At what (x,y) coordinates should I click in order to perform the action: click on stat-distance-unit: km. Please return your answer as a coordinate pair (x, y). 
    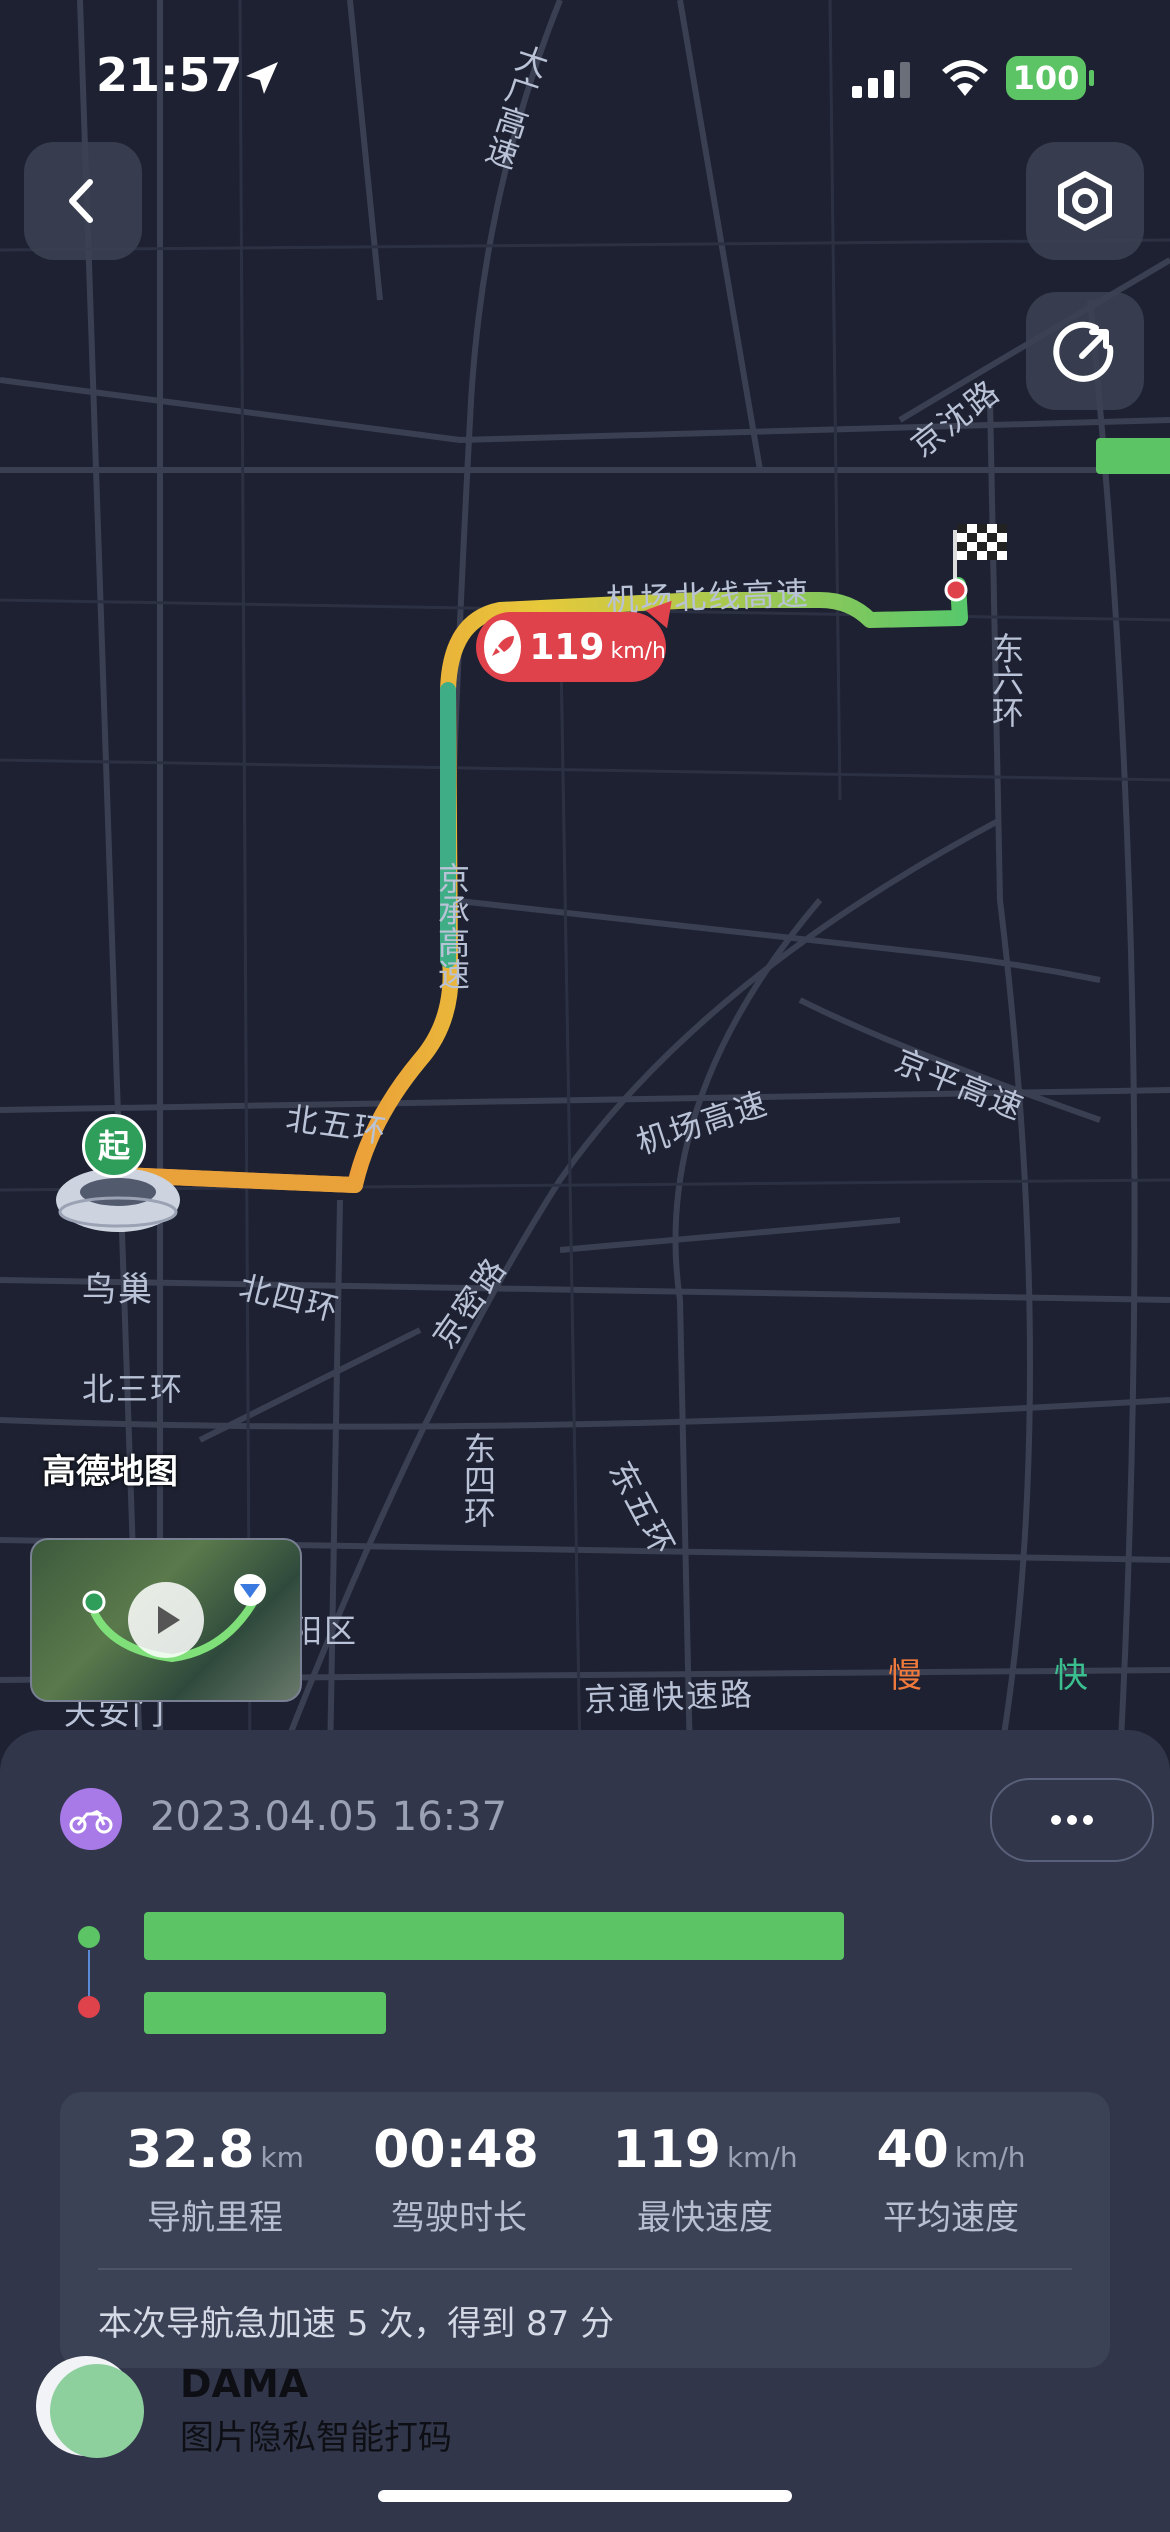
    Looking at the image, I should click on (282, 2157).